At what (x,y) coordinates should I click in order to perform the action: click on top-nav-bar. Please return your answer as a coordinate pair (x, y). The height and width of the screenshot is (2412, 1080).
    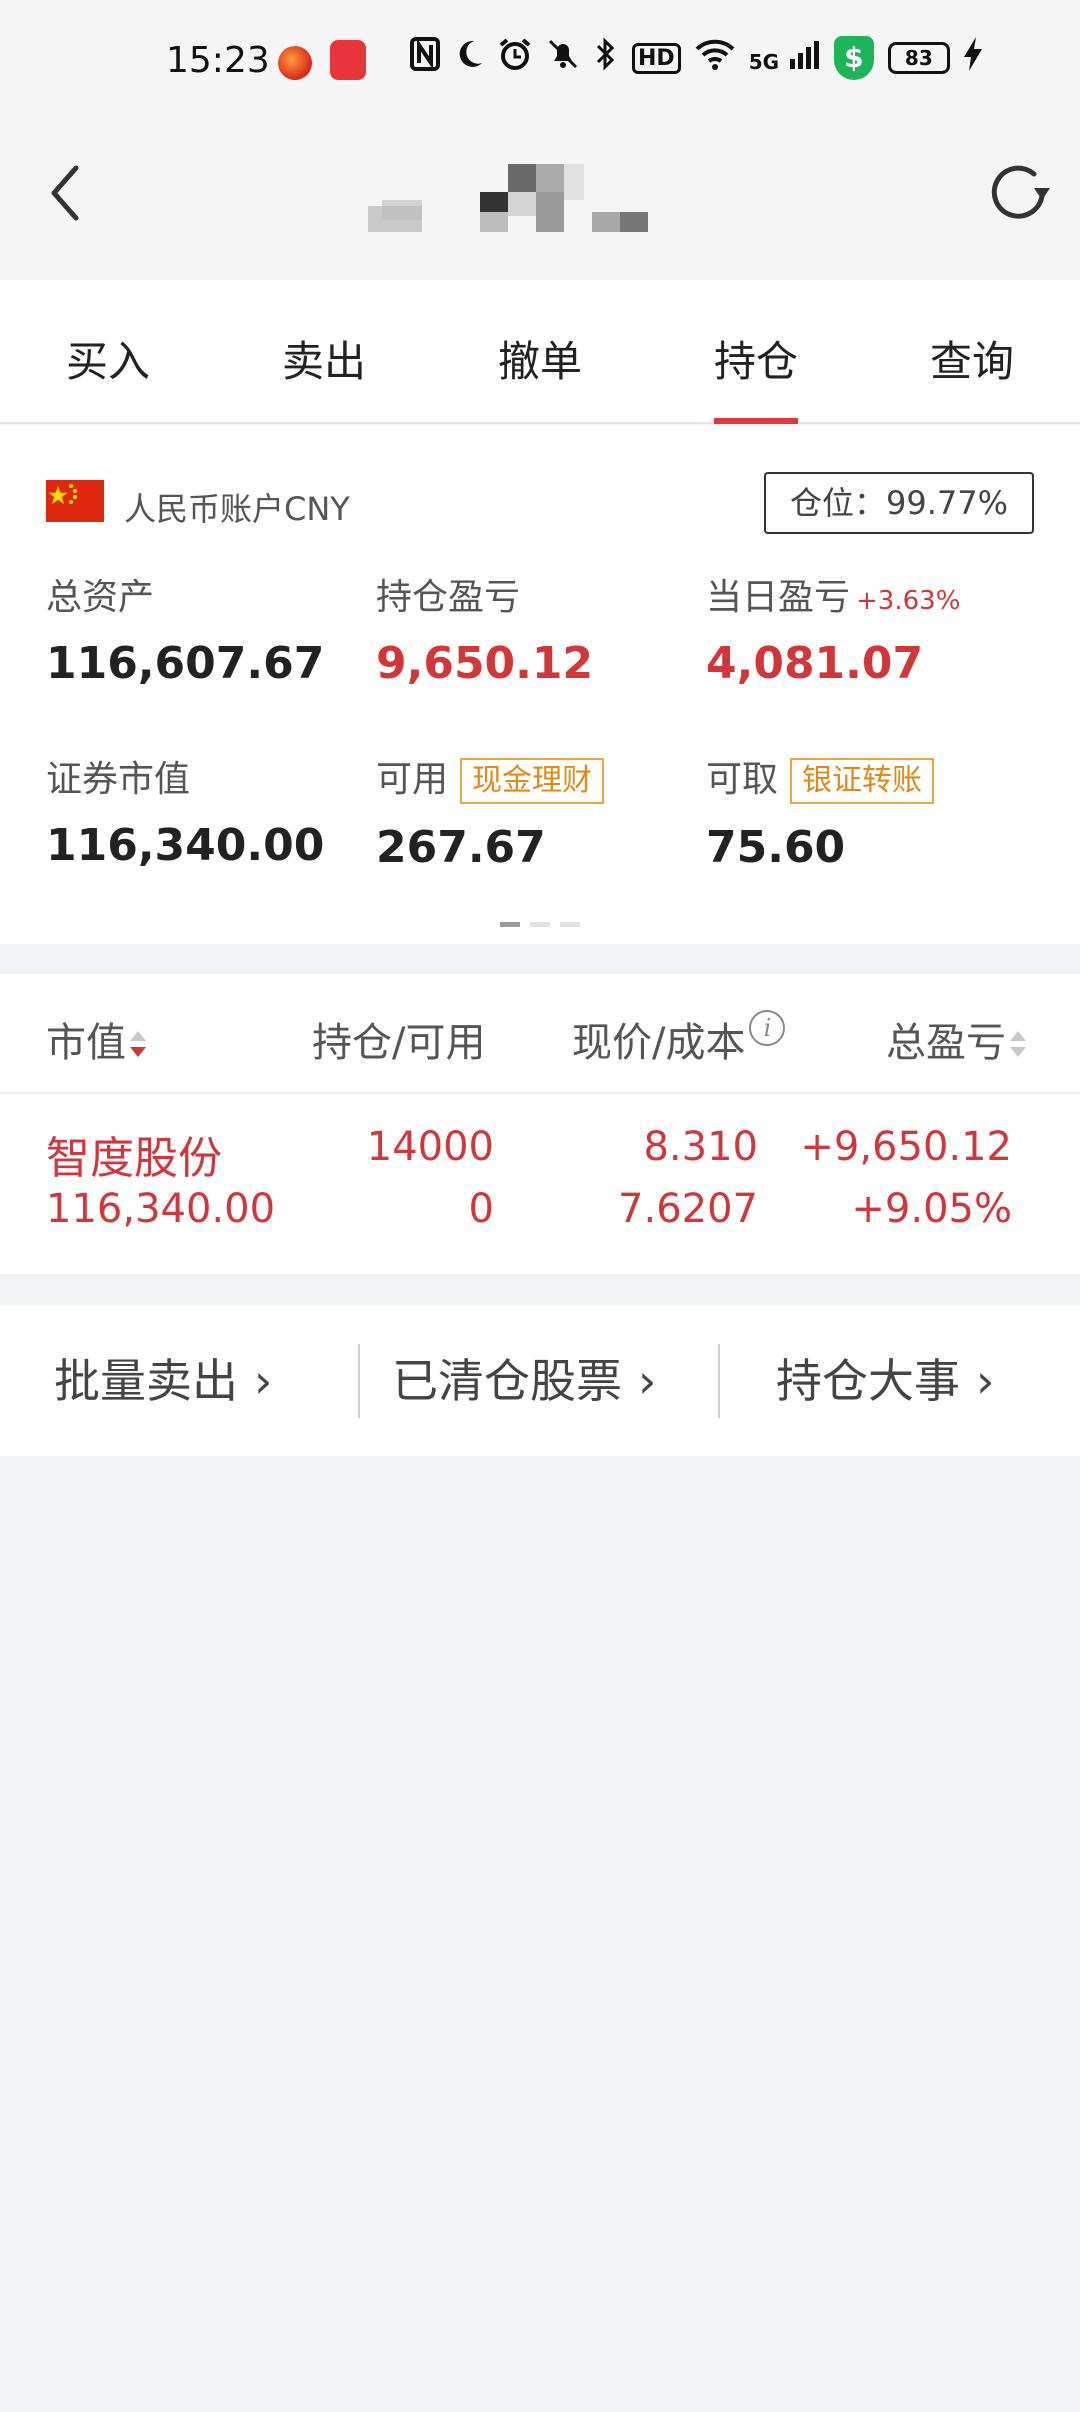
    Looking at the image, I should click on (540, 200).